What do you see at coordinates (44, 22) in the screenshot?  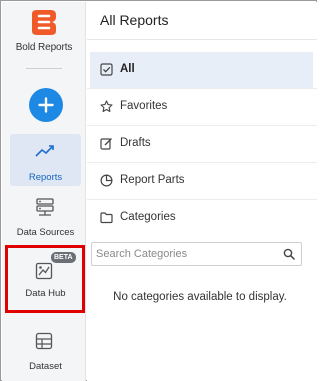 I see `bold-reports-logo-icon` at bounding box center [44, 22].